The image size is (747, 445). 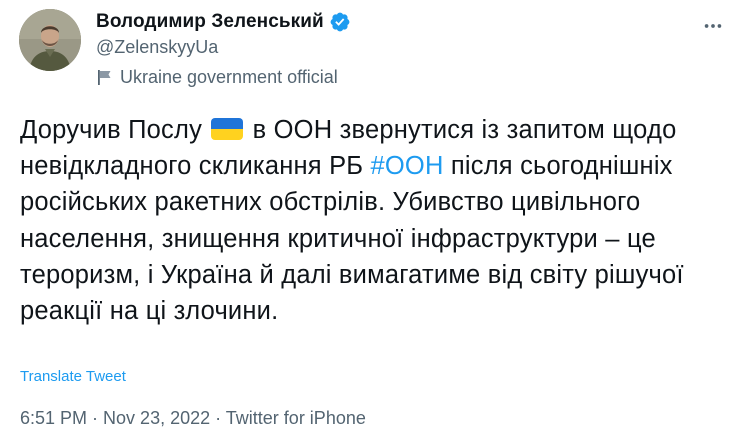 What do you see at coordinates (53, 418) in the screenshot?
I see `tweet-time: 6:51 PM` at bounding box center [53, 418].